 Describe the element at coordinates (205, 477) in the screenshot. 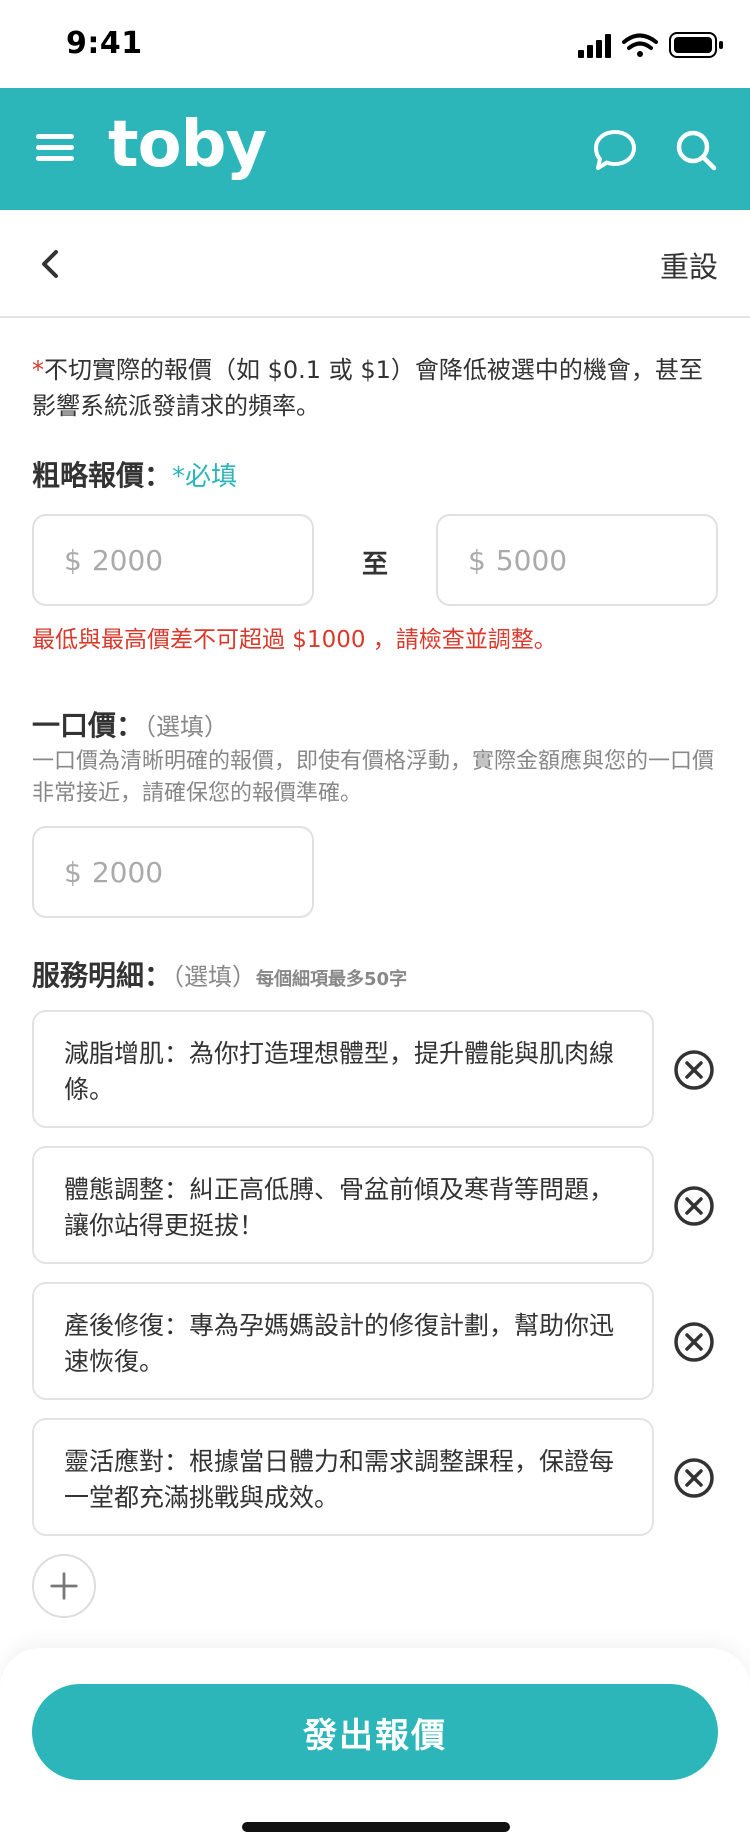

I see `required-tag: *必填` at that location.